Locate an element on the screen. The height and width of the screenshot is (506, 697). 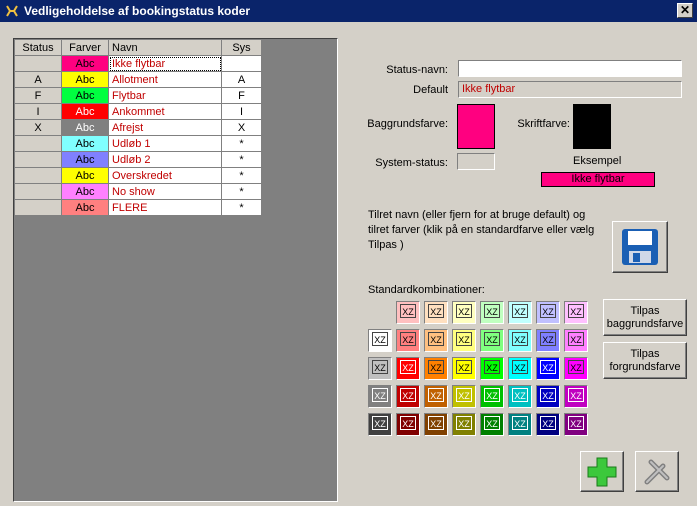
table-row: F Abc Flytbar F is located at coordinates (138, 95).